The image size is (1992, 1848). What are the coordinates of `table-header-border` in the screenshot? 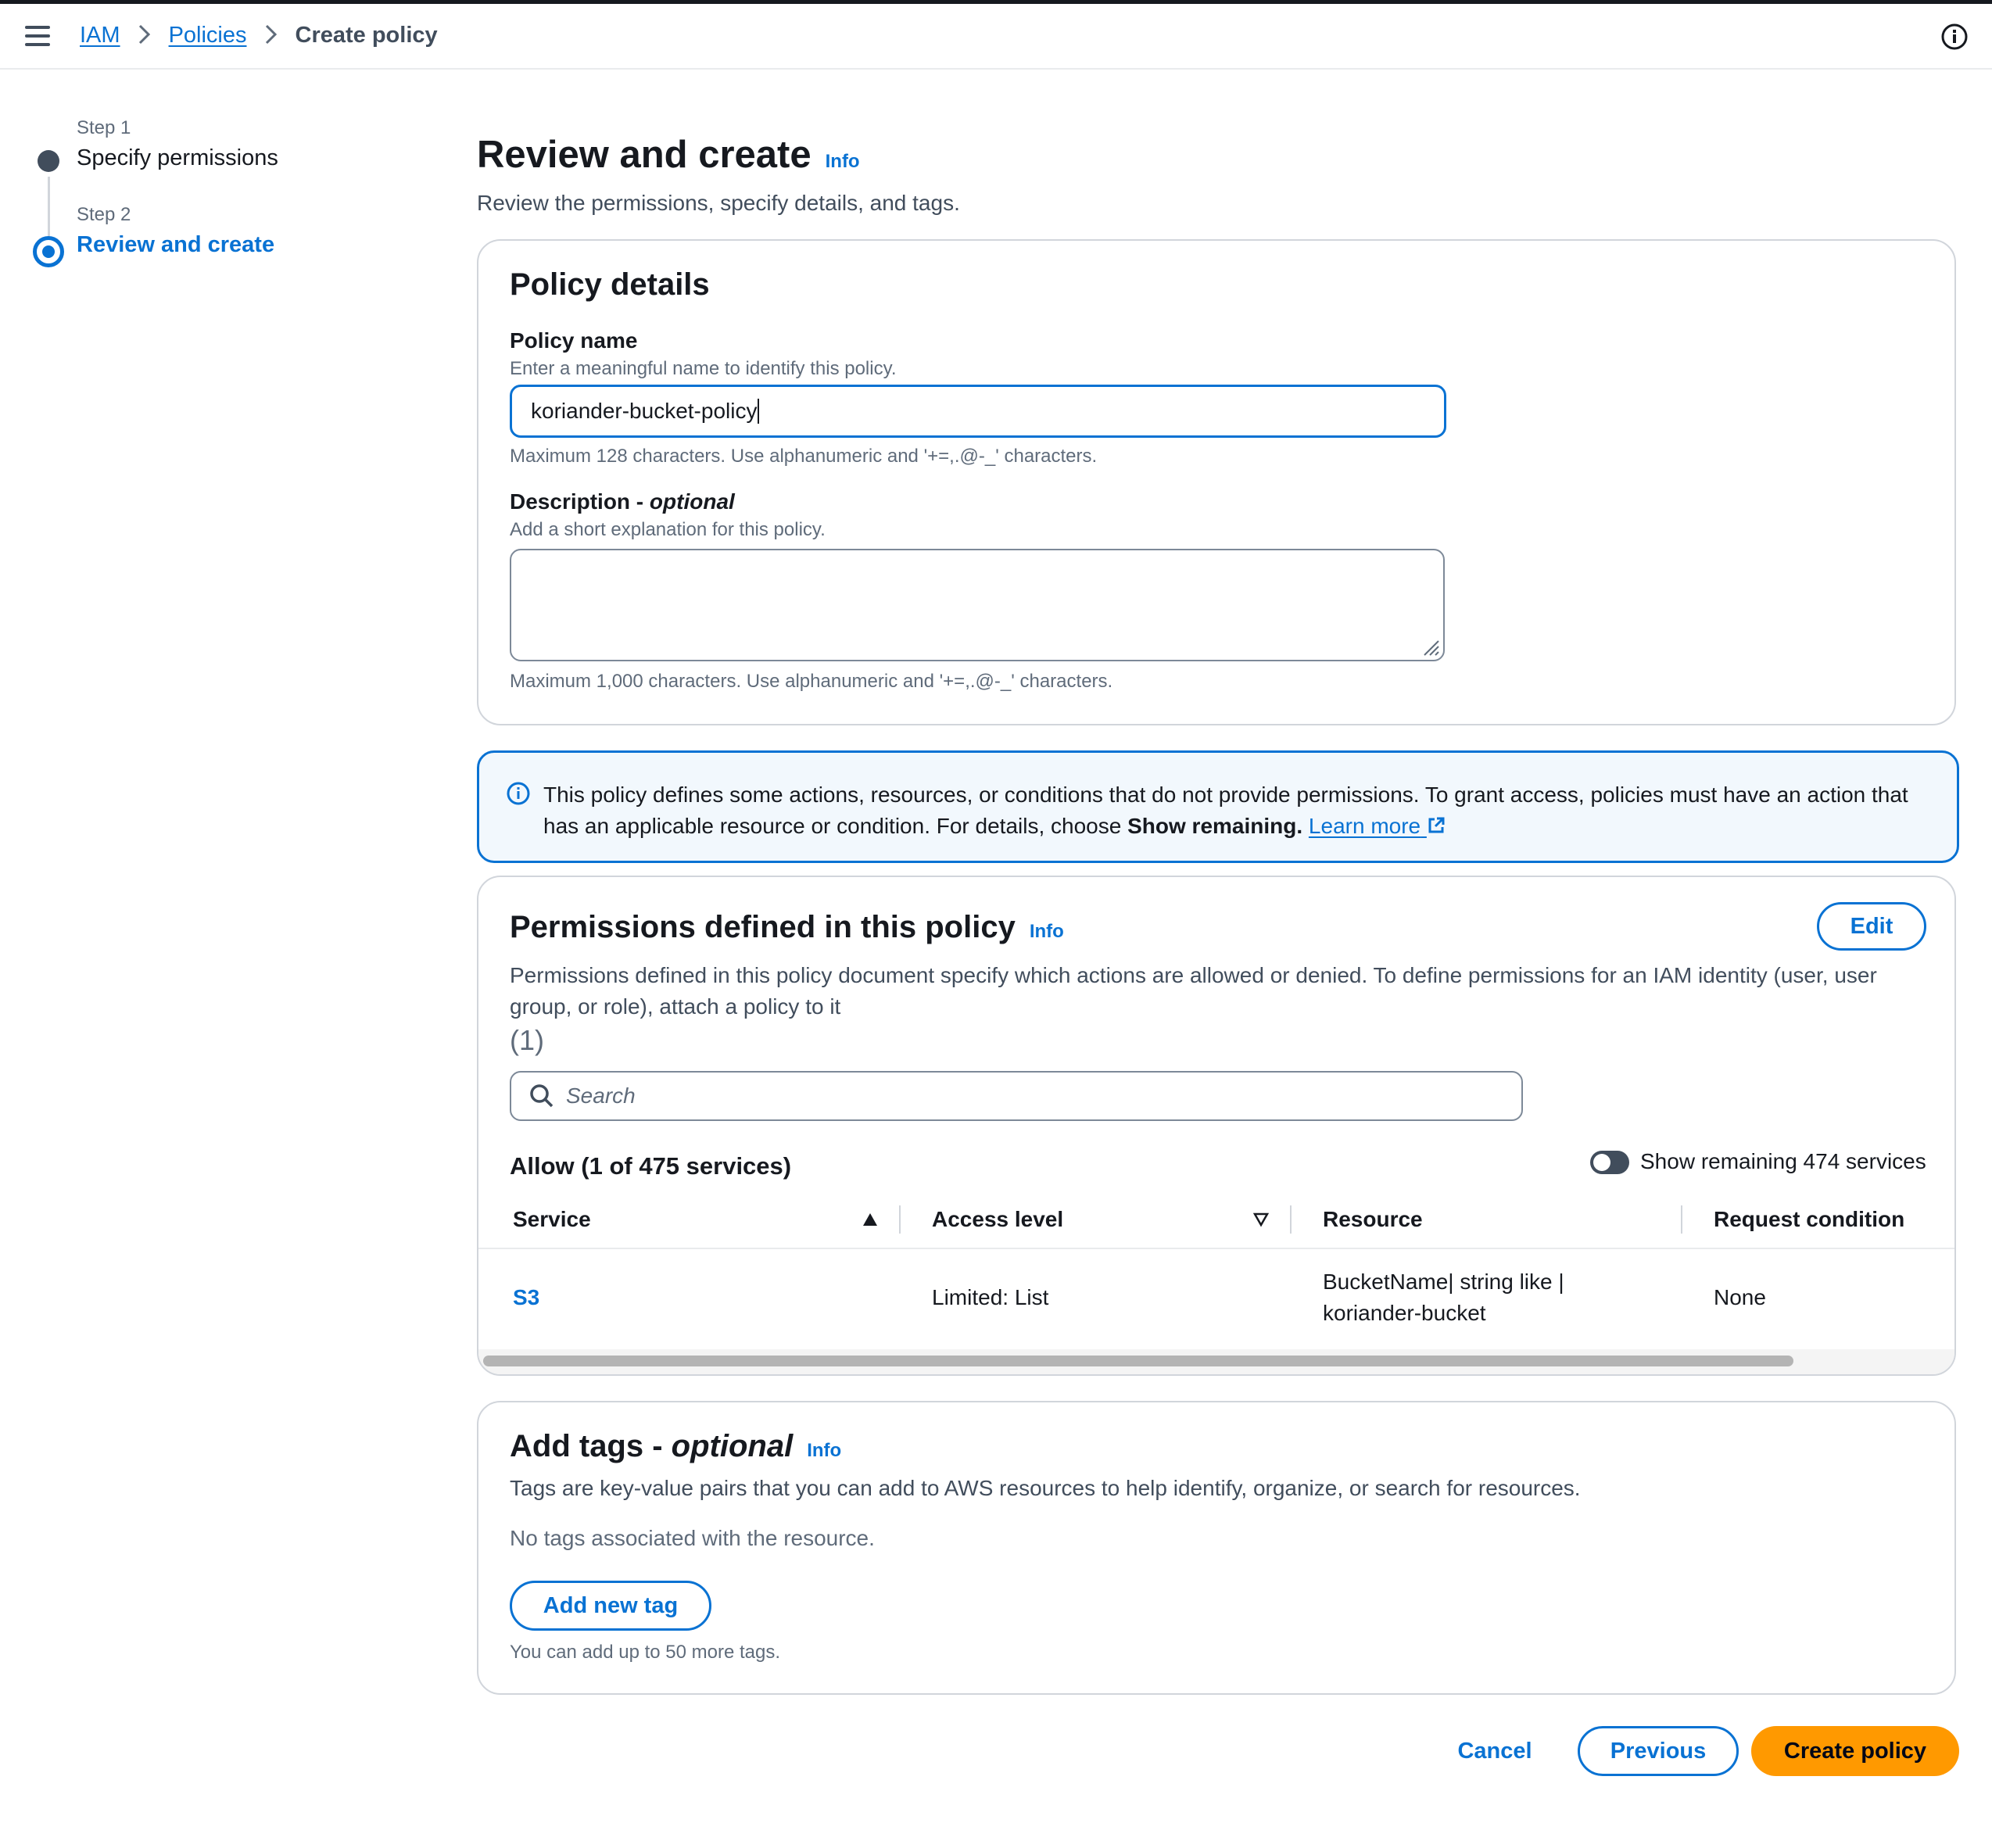 It's located at (1216, 1248).